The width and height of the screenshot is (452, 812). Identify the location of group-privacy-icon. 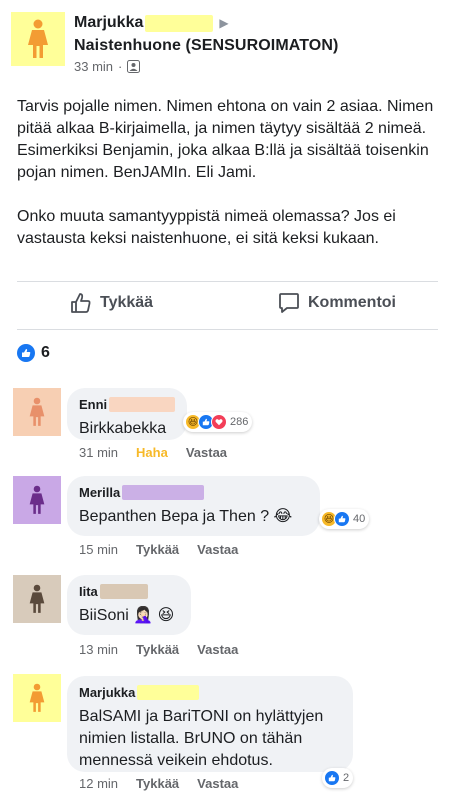
(134, 66).